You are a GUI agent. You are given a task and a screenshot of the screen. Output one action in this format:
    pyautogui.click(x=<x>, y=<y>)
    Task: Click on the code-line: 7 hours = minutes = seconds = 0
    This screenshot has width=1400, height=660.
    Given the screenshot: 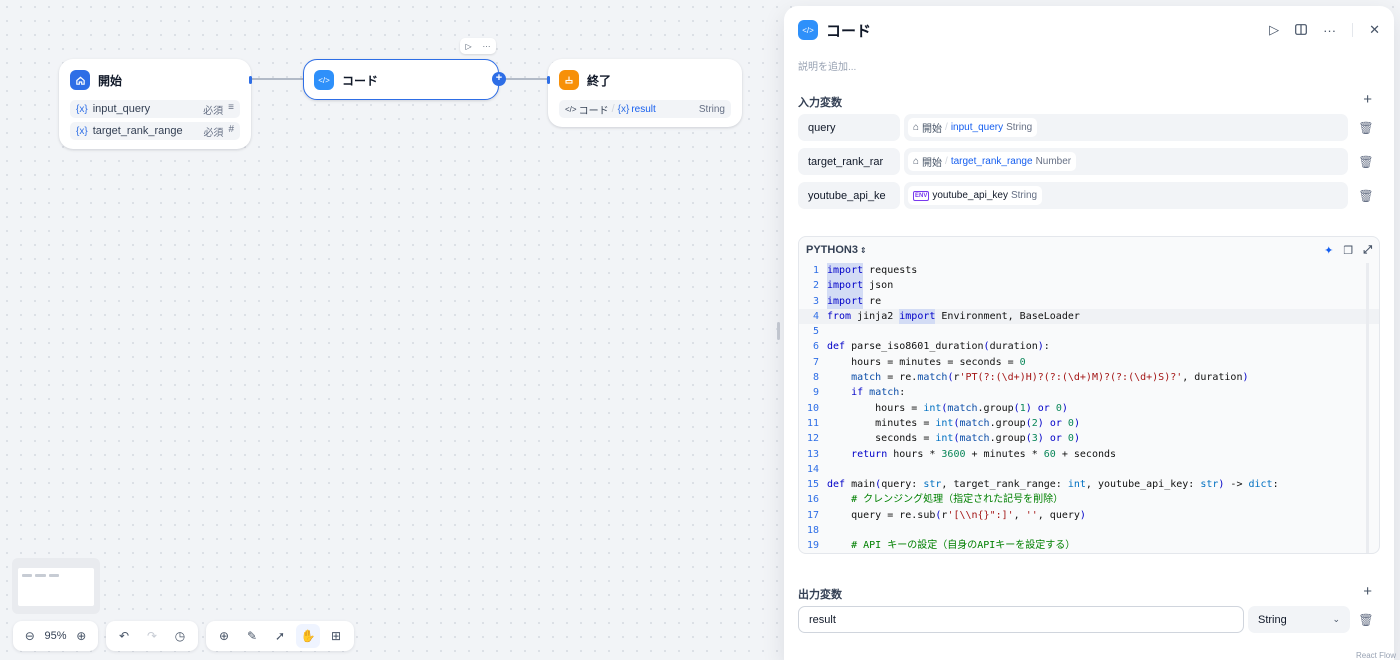 What is the action you would take?
    pyautogui.click(x=1089, y=362)
    